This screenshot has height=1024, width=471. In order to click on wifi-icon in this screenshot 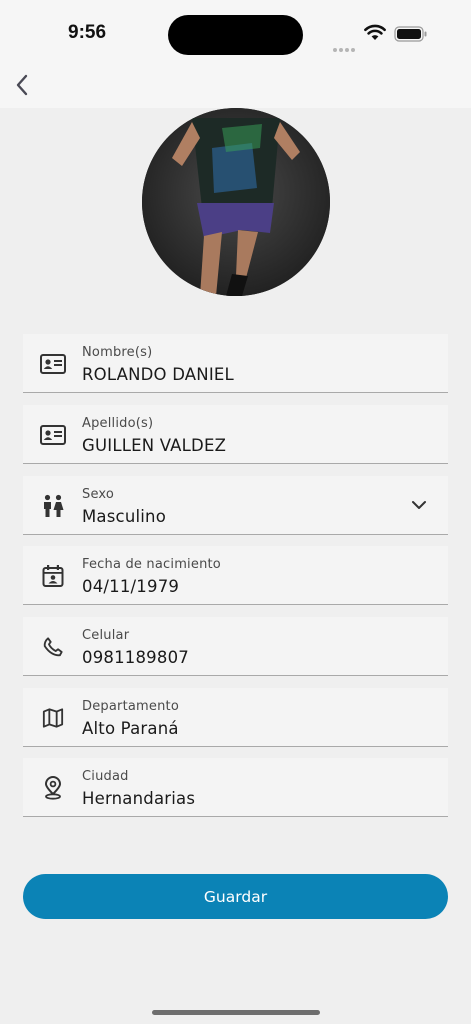, I will do `click(375, 34)`.